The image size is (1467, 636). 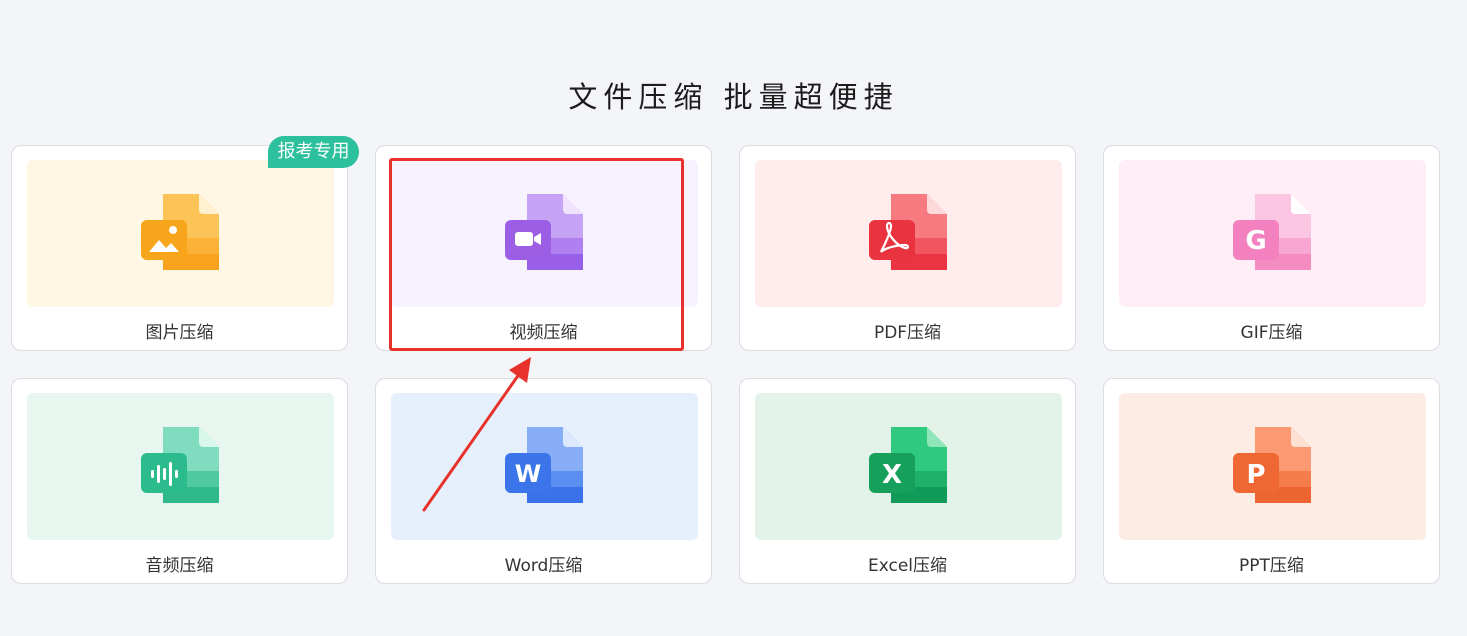 What do you see at coordinates (1255, 475) in the screenshot?
I see `svg-text: P` at bounding box center [1255, 475].